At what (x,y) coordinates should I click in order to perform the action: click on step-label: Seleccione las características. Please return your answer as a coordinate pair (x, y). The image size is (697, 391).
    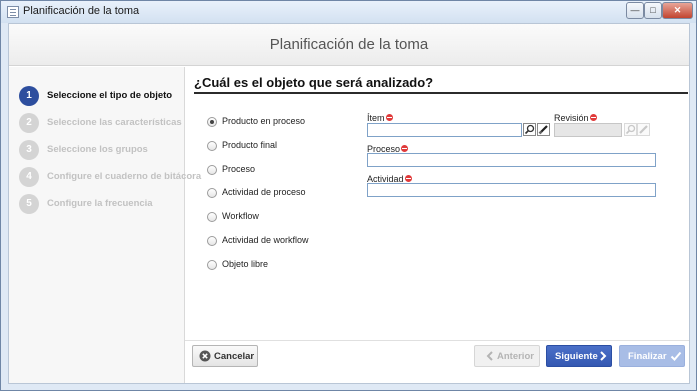
    Looking at the image, I should click on (114, 122).